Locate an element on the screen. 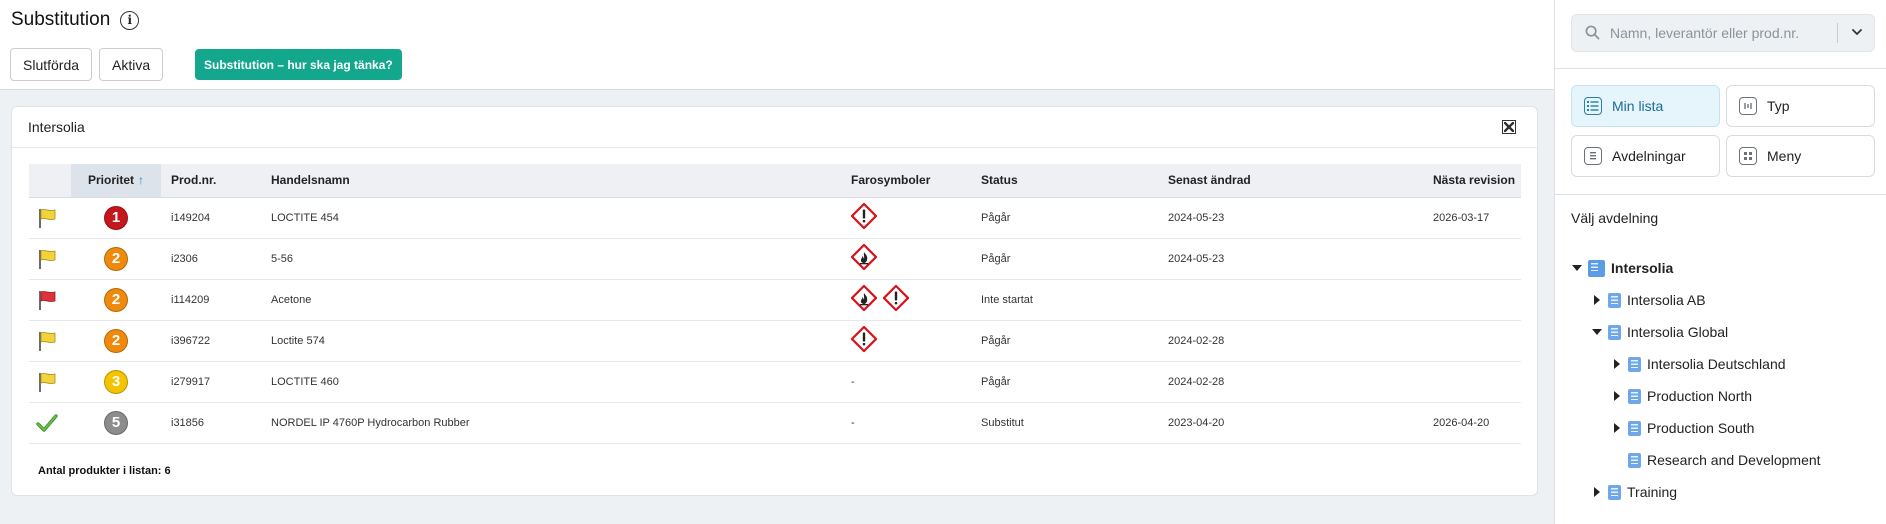 The image size is (1886, 524). status-cell: Inte startat is located at coordinates (1064, 300).